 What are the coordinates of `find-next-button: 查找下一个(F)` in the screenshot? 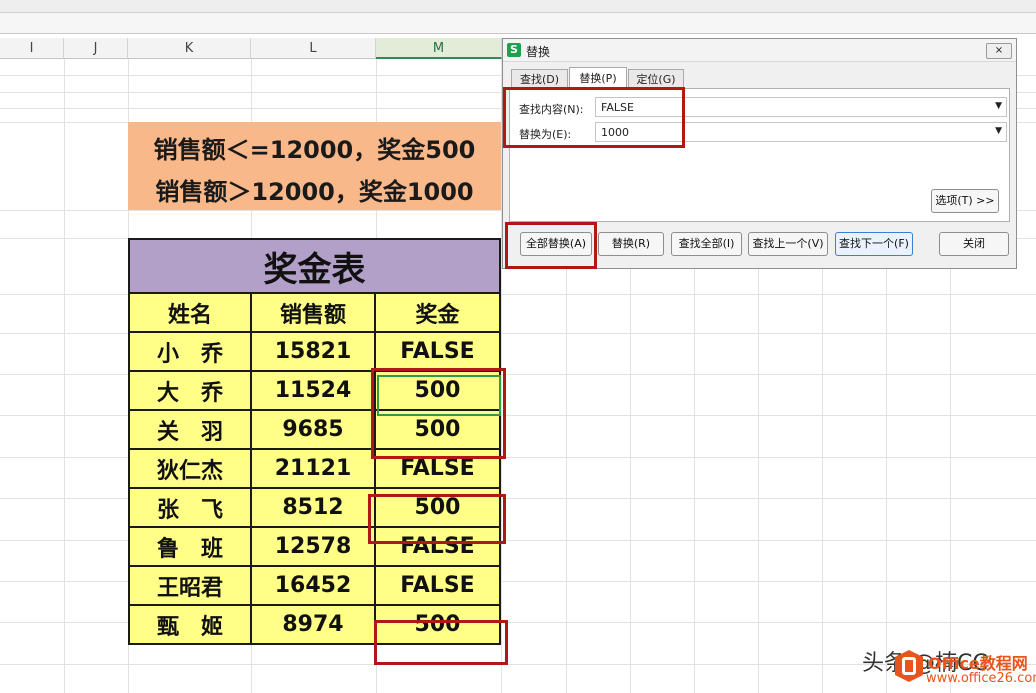 It's located at (874, 244).